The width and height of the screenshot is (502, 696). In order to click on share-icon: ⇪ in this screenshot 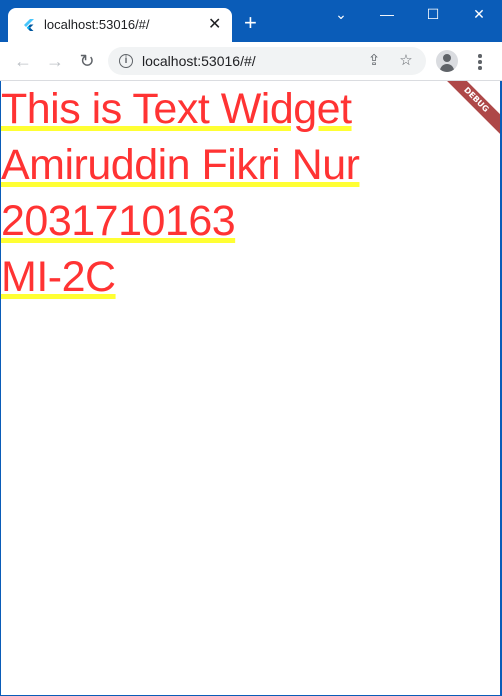, I will do `click(374, 61)`.